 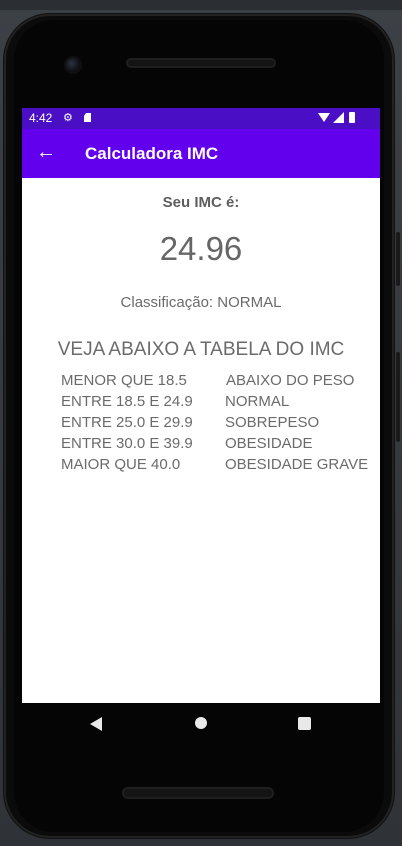 What do you see at coordinates (201, 248) in the screenshot?
I see `imc-value: 24.96` at bounding box center [201, 248].